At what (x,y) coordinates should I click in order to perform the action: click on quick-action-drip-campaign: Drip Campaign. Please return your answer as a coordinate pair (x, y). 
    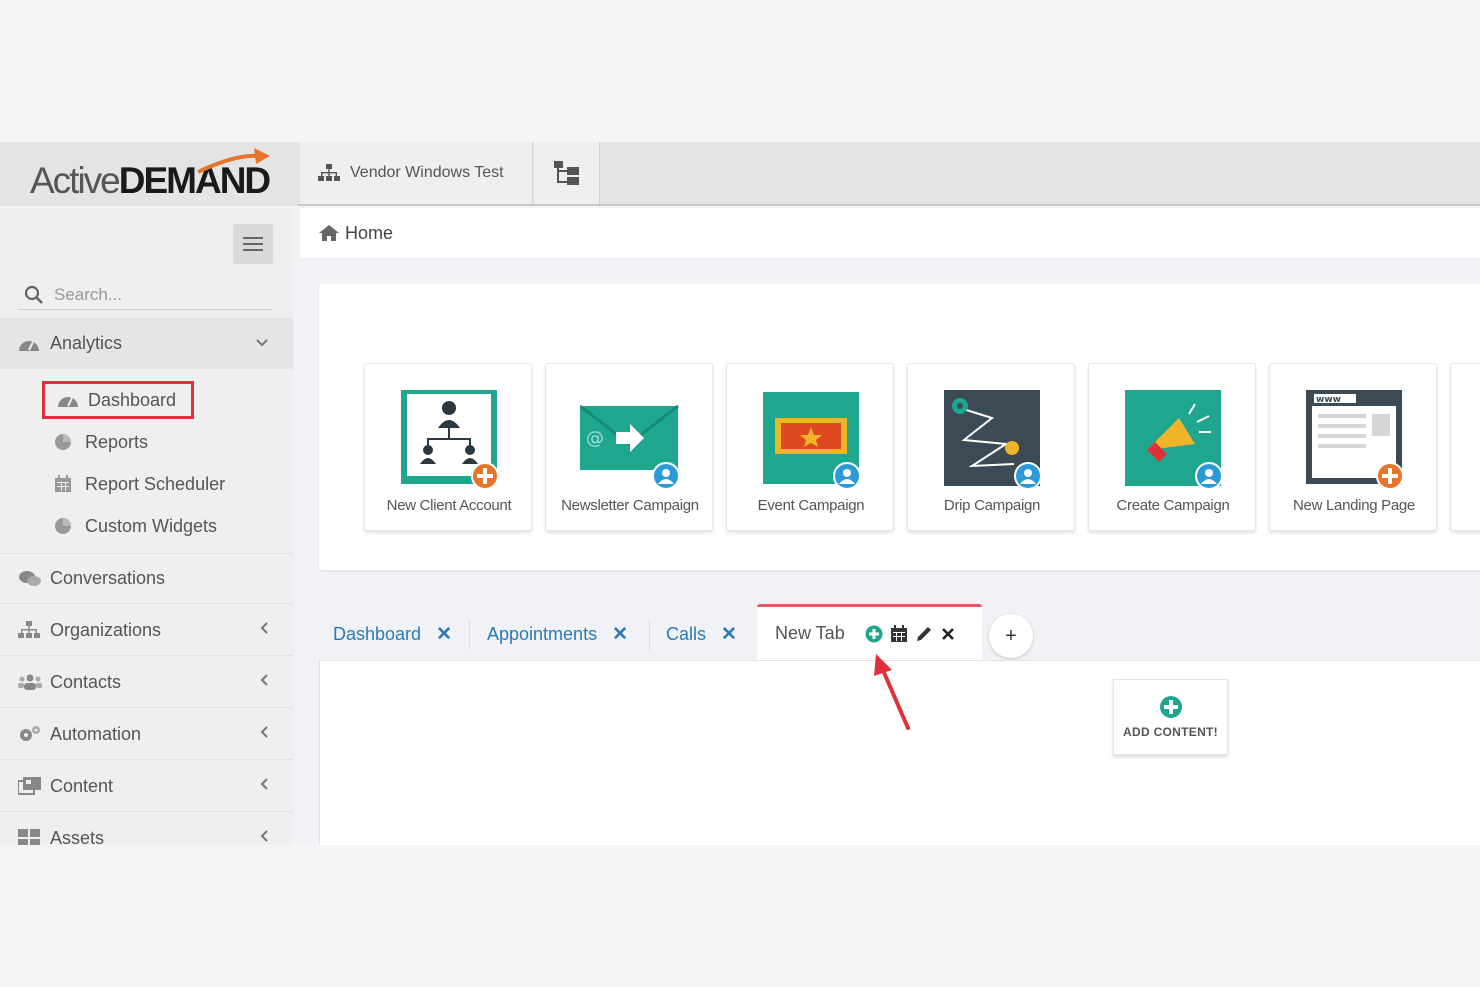
    Looking at the image, I should click on (991, 447).